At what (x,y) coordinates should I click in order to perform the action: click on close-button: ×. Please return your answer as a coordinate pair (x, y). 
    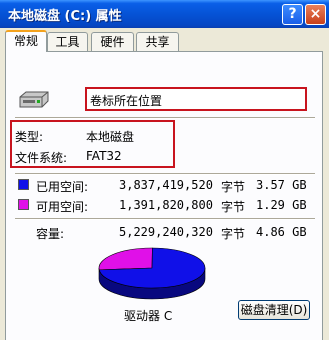
    Looking at the image, I should click on (315, 14).